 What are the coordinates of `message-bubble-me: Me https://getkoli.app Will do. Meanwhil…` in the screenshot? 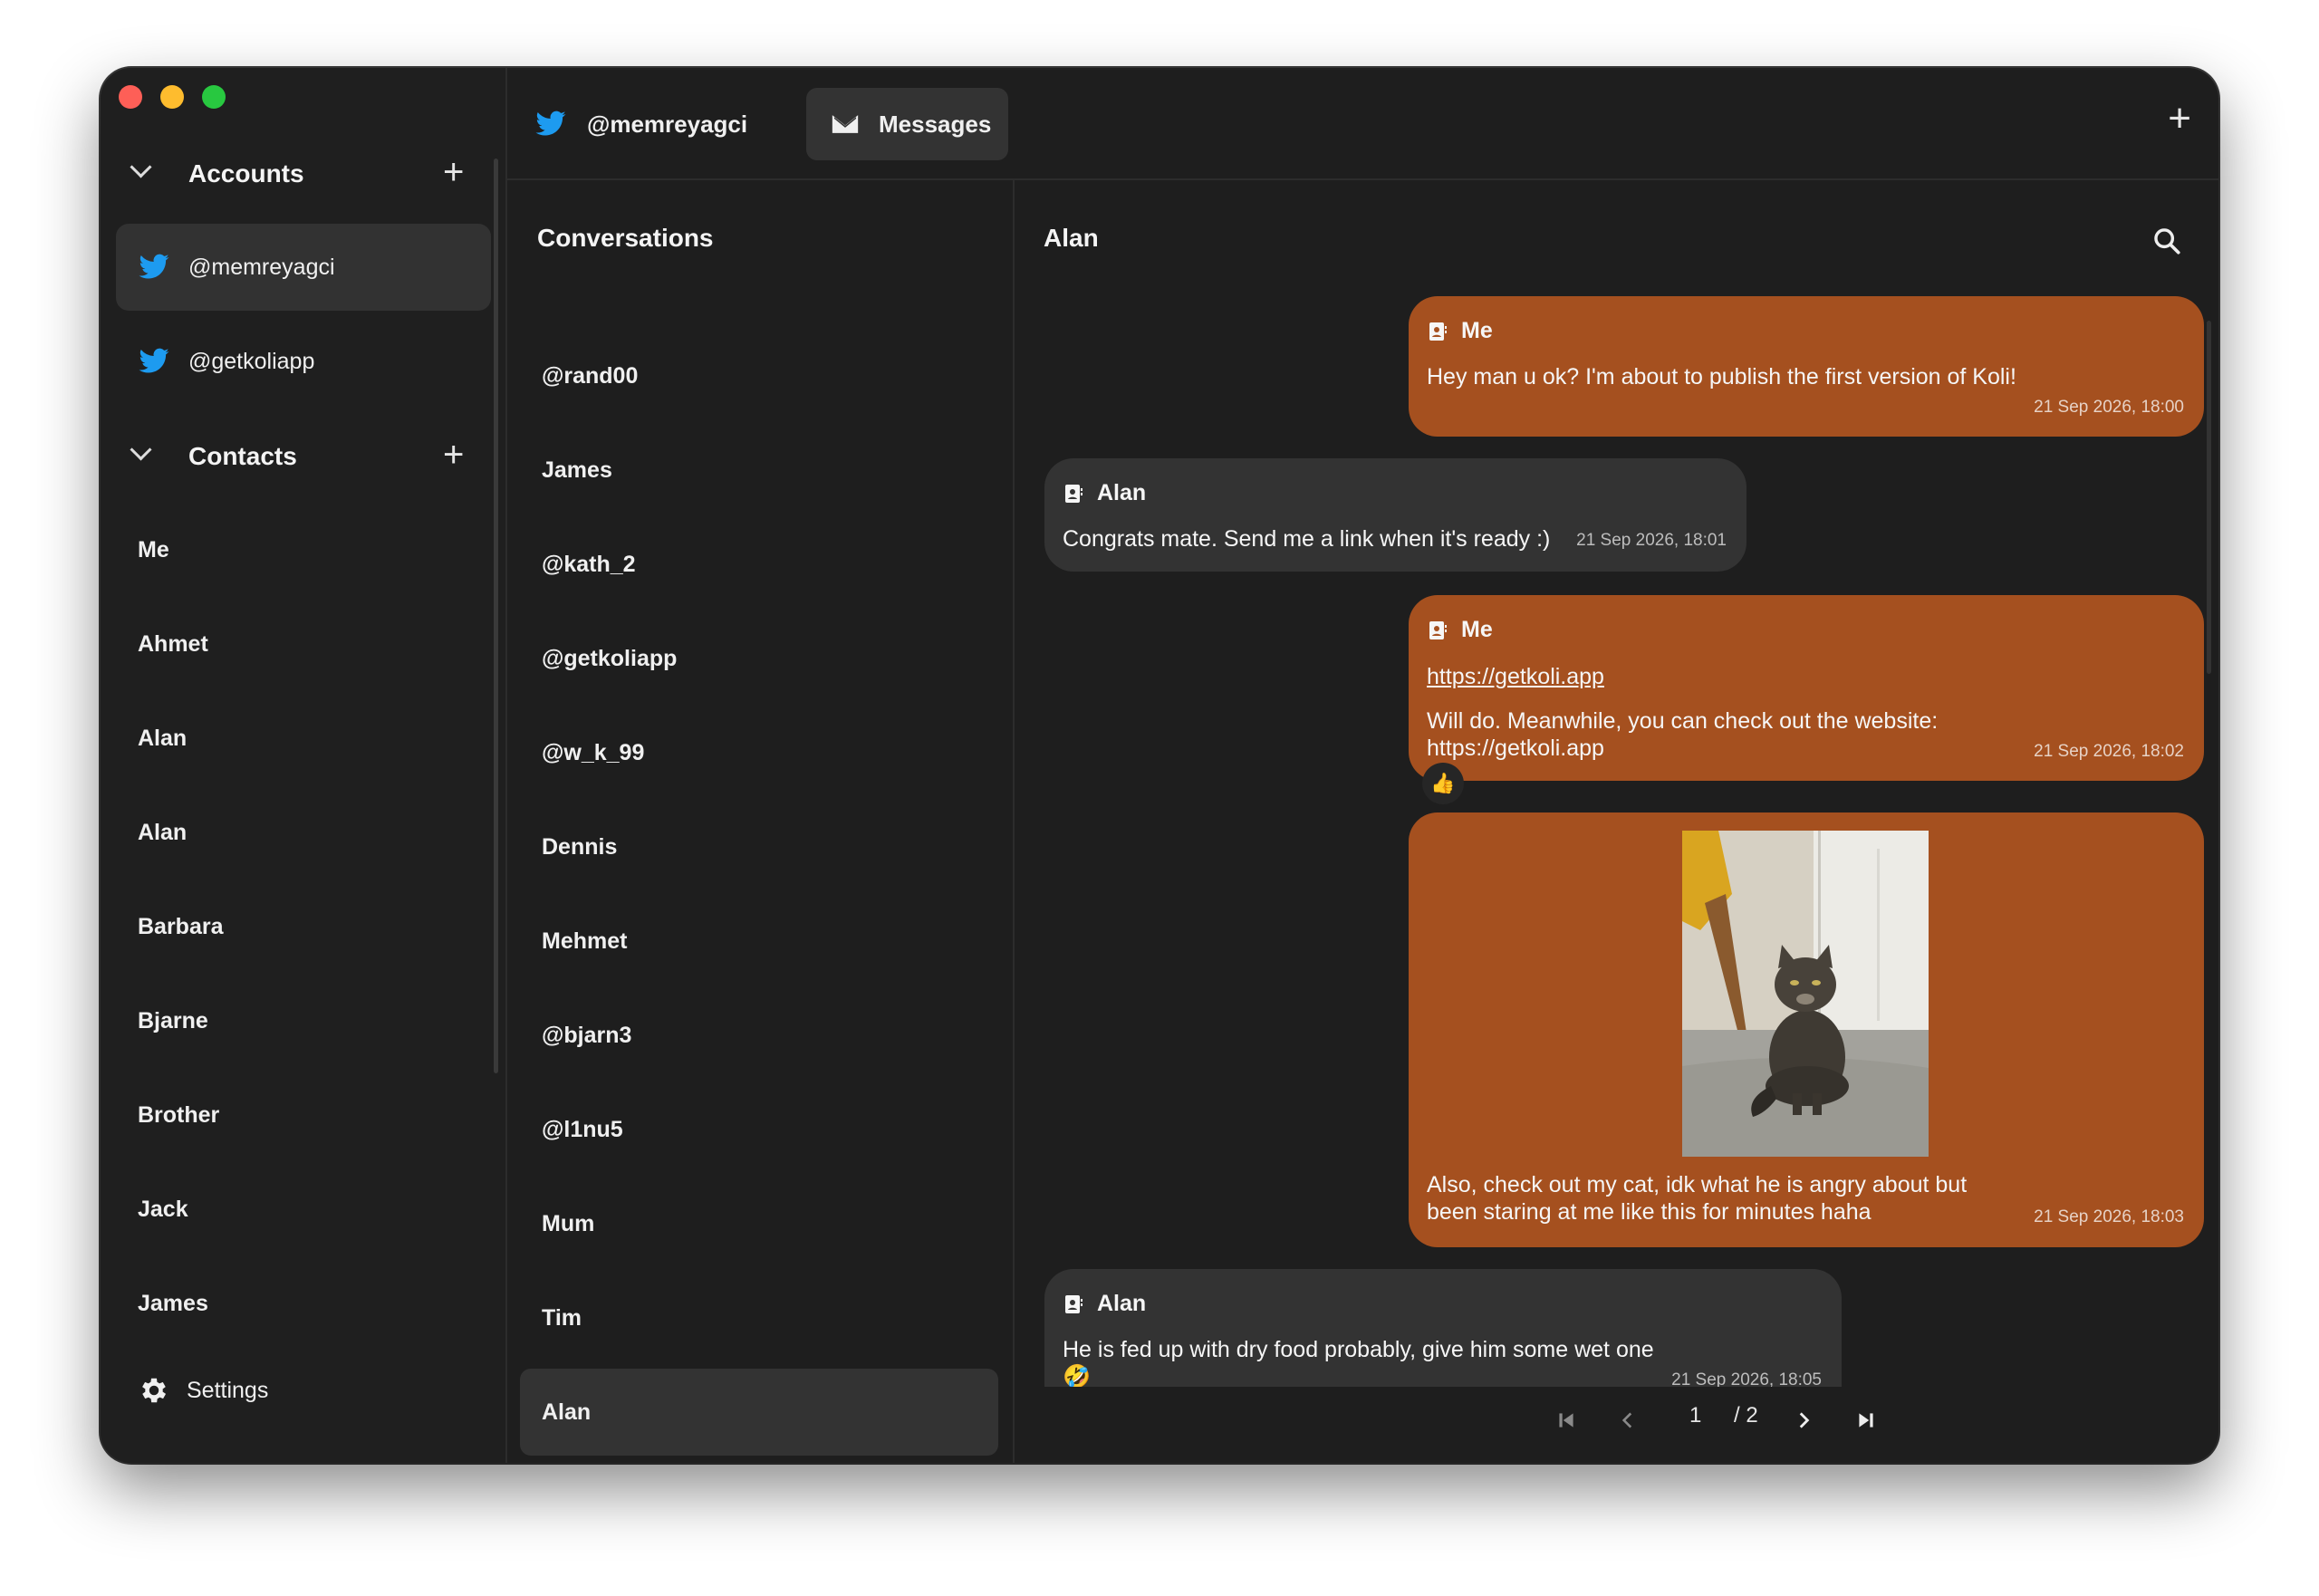 It's located at (1806, 688).